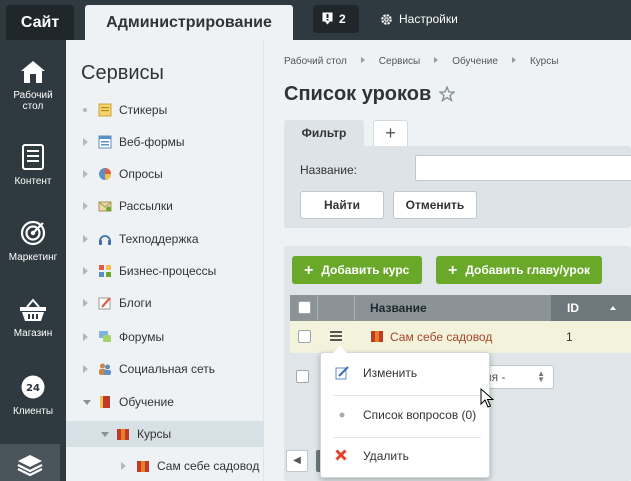 The height and width of the screenshot is (481, 631). Describe the element at coordinates (105, 206) in the screenshot. I see `envelope-icon` at that location.